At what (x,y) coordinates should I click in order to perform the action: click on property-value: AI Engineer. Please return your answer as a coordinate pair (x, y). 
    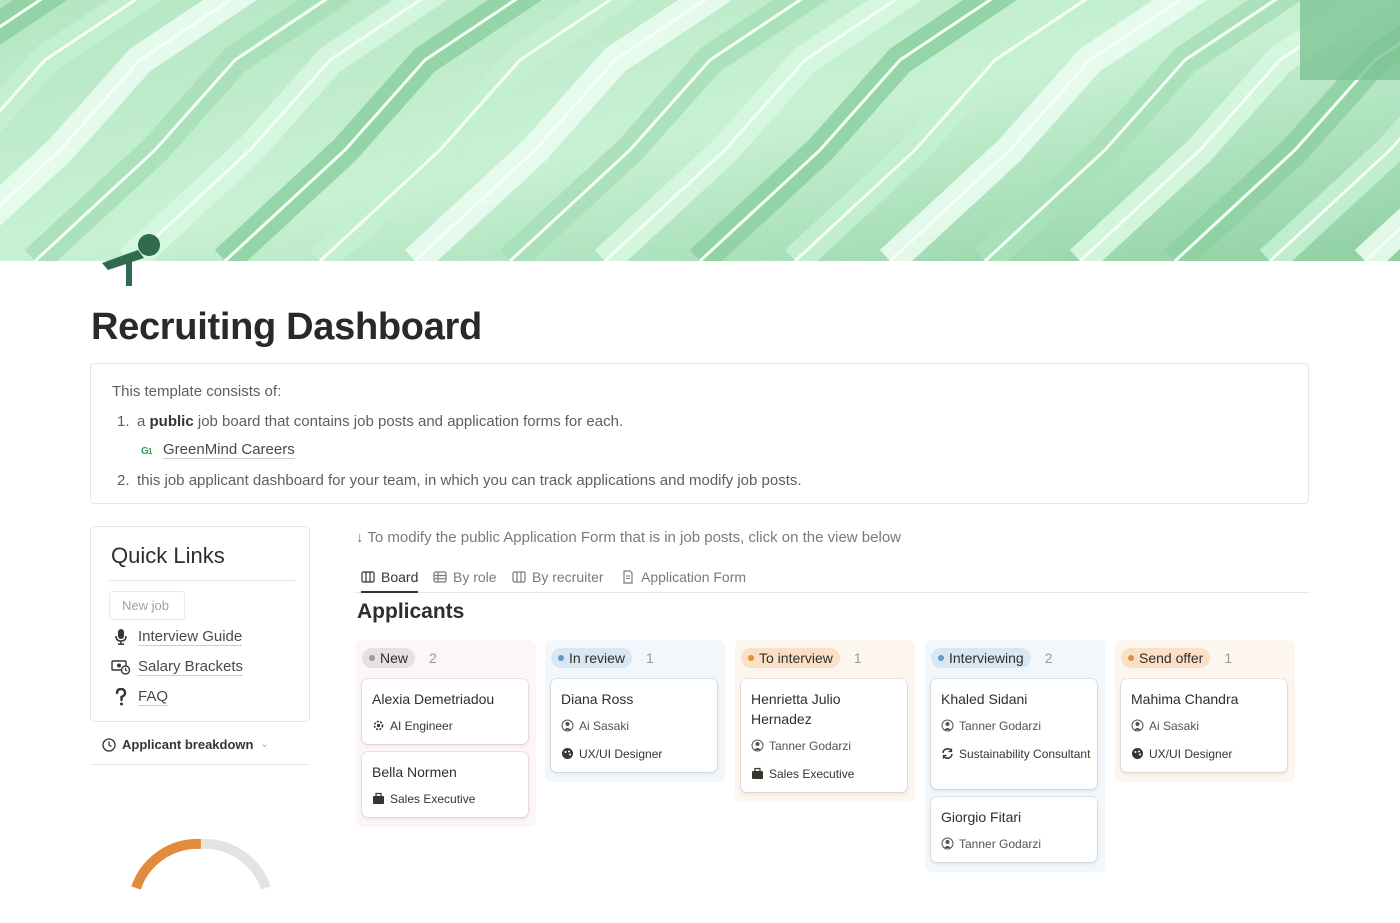
    Looking at the image, I should click on (421, 726).